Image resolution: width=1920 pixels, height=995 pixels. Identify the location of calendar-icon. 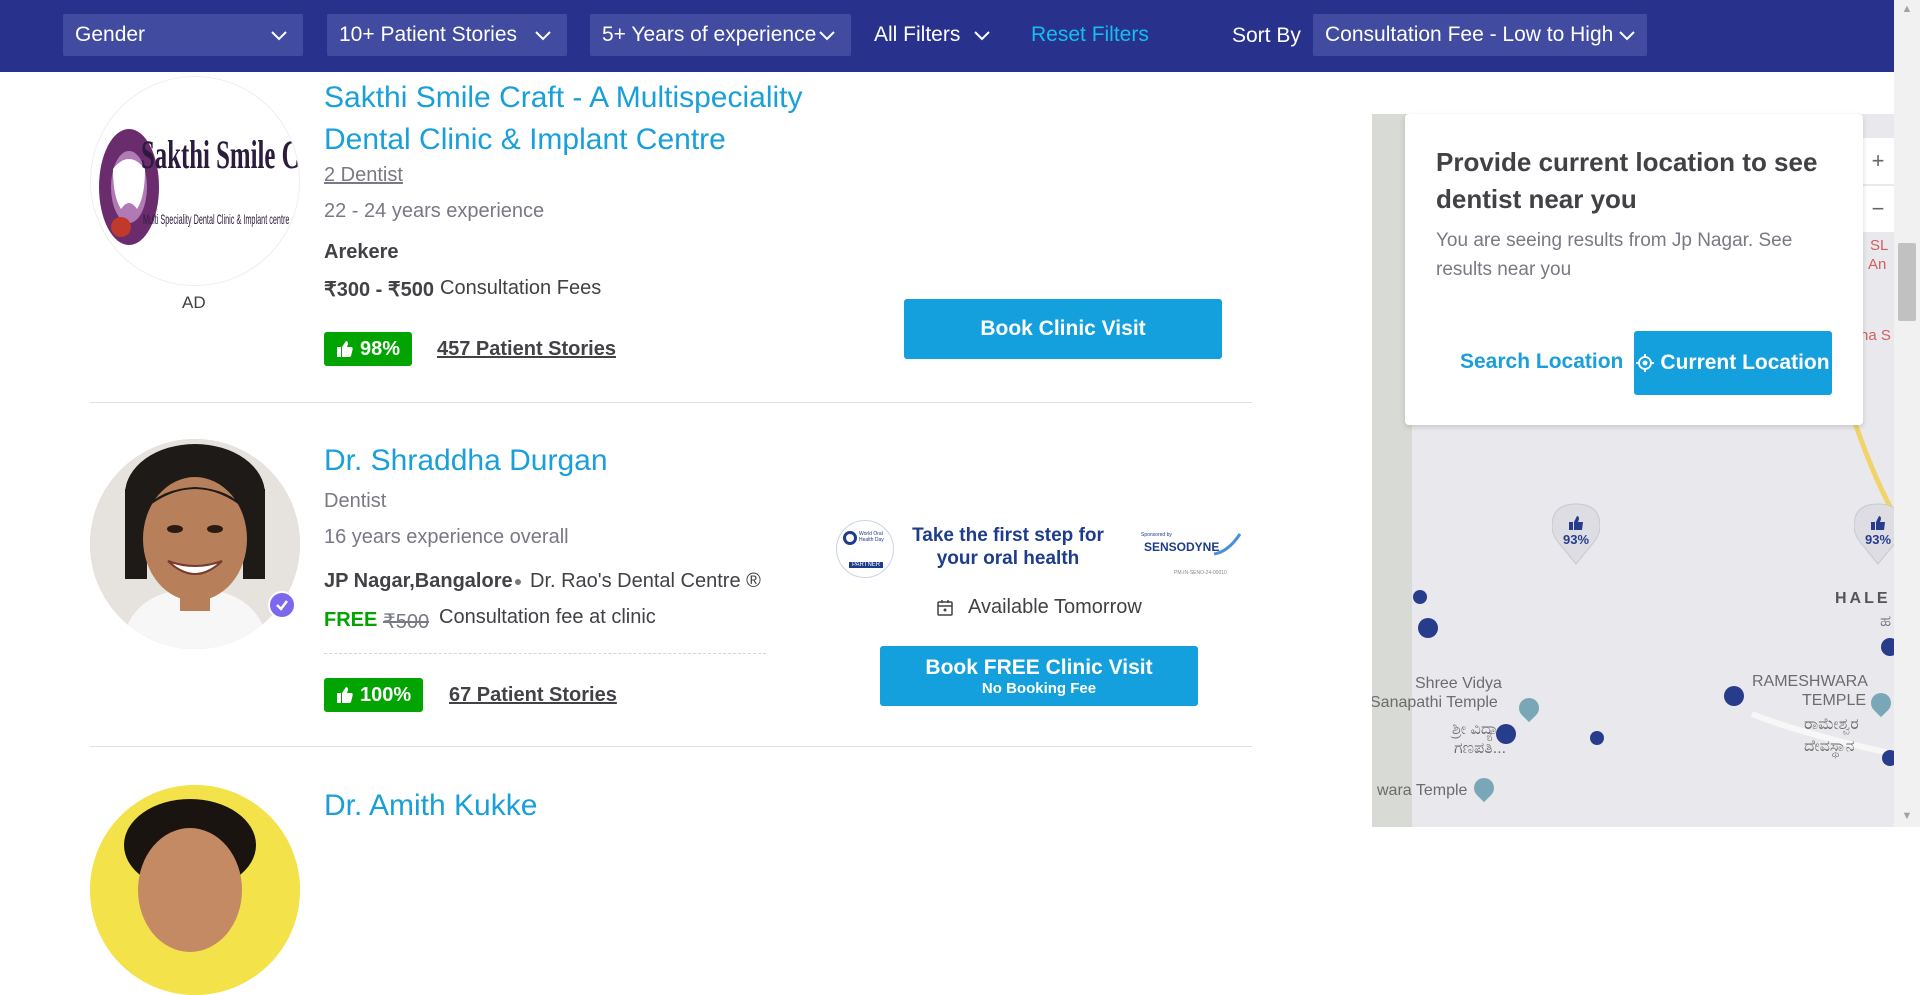
(945, 607).